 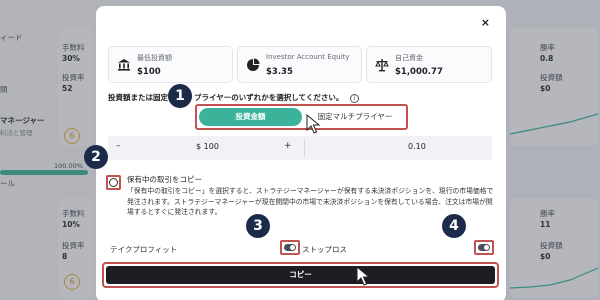 What do you see at coordinates (288, 146) in the screenshot?
I see `increase-amount-button: +` at bounding box center [288, 146].